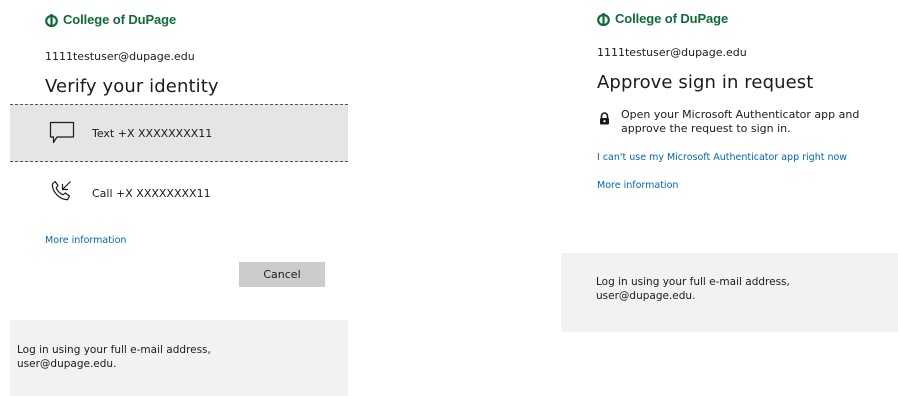  Describe the element at coordinates (705, 82) in the screenshot. I see `page-title: Approve sign in request` at that location.